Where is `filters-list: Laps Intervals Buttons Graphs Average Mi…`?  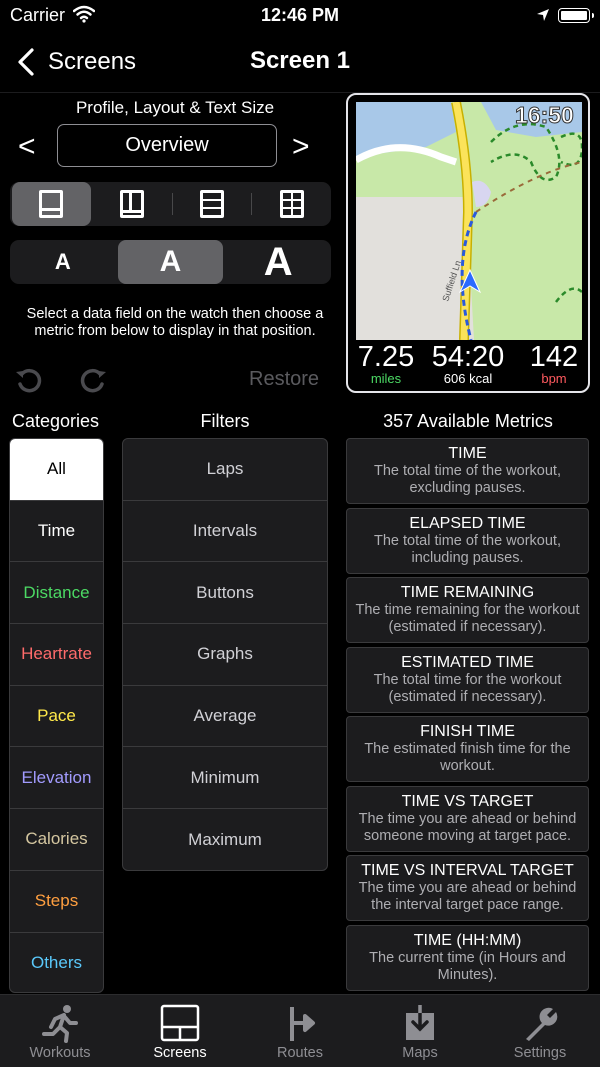
filters-list: Laps Intervals Buttons Graphs Average Mi… is located at coordinates (225, 654).